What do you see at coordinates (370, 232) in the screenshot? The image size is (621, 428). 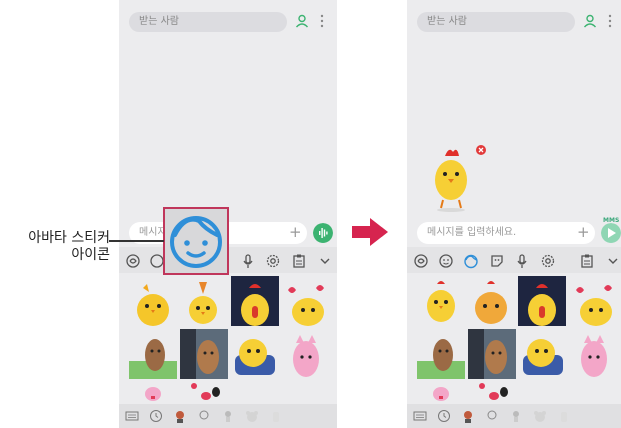 I see `transition-arrow-icon` at bounding box center [370, 232].